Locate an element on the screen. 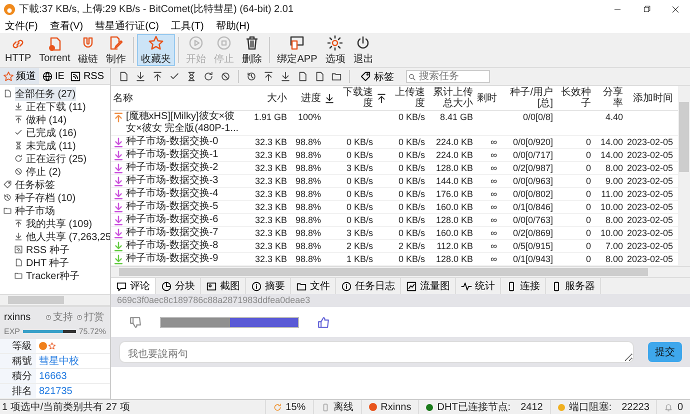 This screenshot has width=690, height=414. stat-label: 等級 is located at coordinates (18, 346).